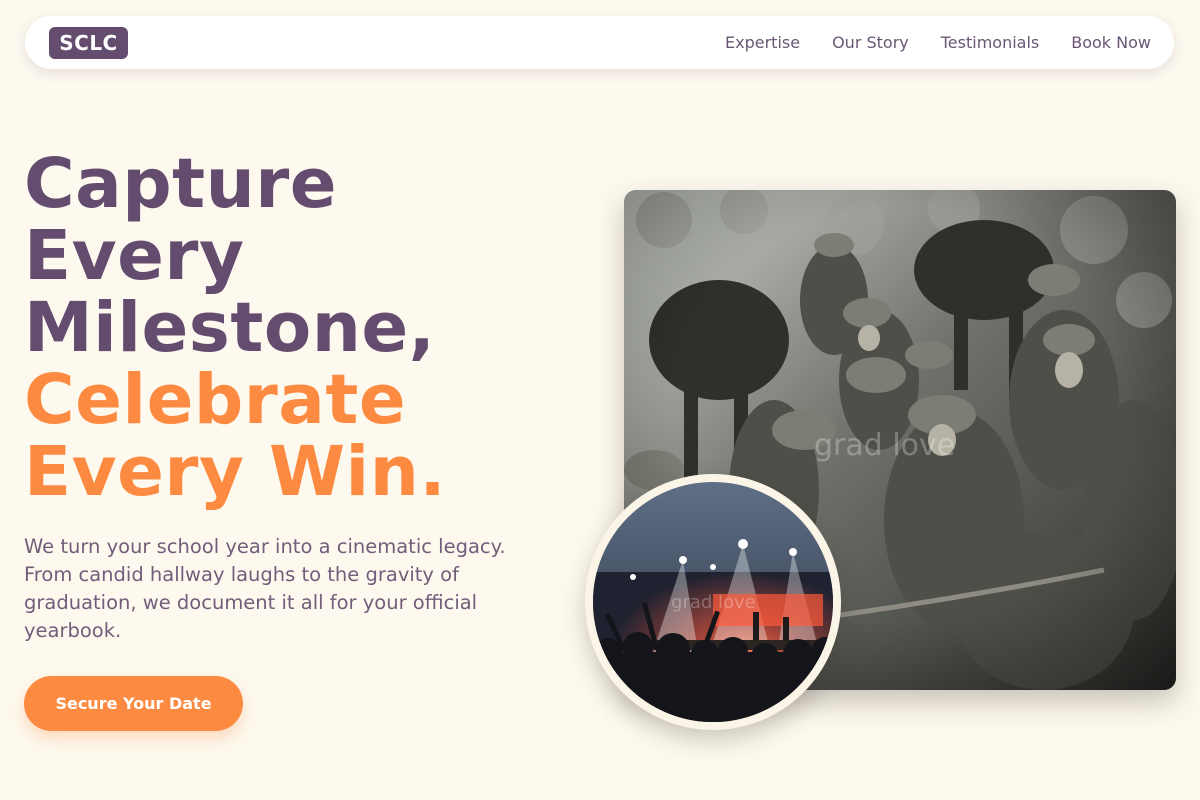  I want to click on secure-your-date-button: Secure Your Date, so click(133, 703).